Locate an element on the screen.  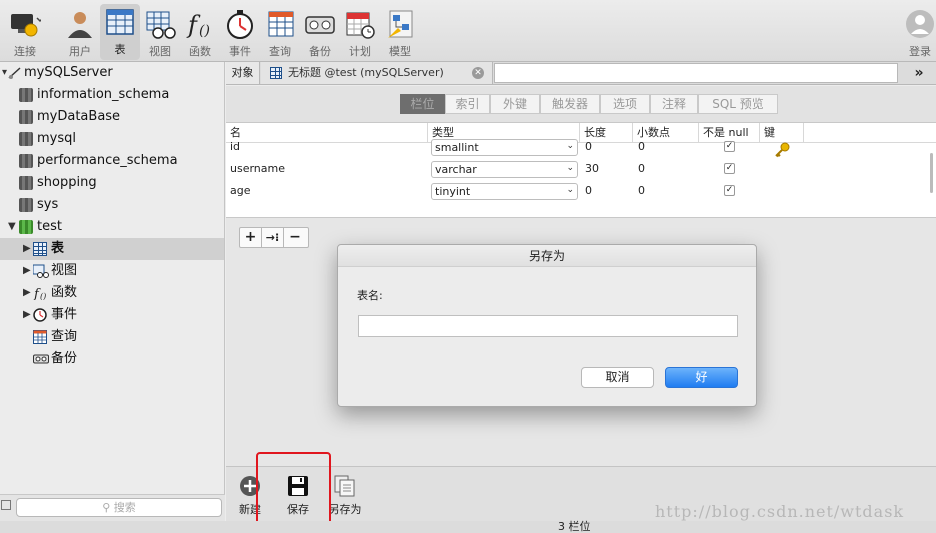
tree-database: performance_schema is located at coordinates (112, 161).